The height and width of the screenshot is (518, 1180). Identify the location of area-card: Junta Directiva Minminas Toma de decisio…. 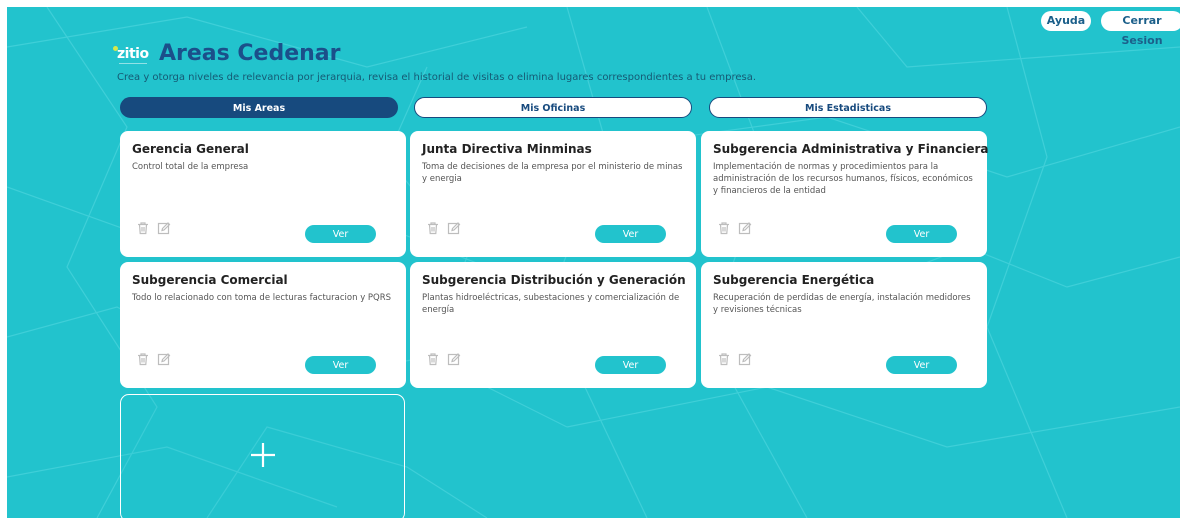
(553, 194).